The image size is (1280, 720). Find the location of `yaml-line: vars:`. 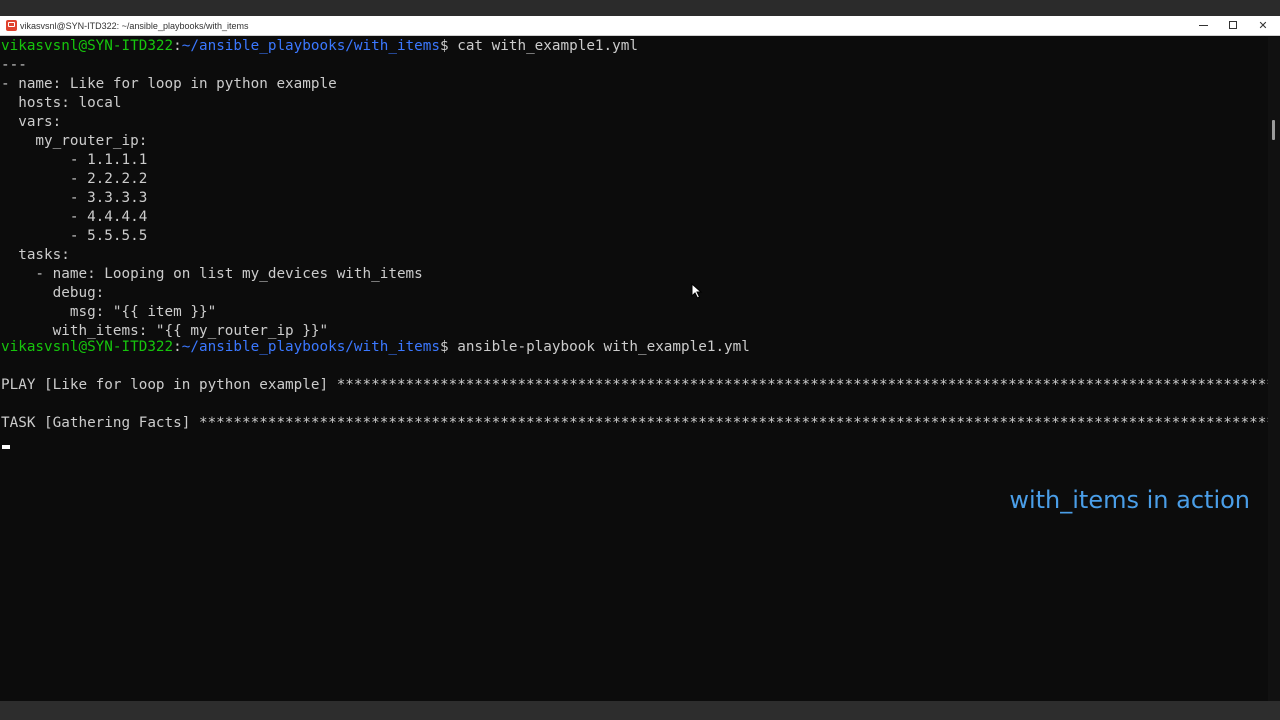

yaml-line: vars: is located at coordinates (31, 122).